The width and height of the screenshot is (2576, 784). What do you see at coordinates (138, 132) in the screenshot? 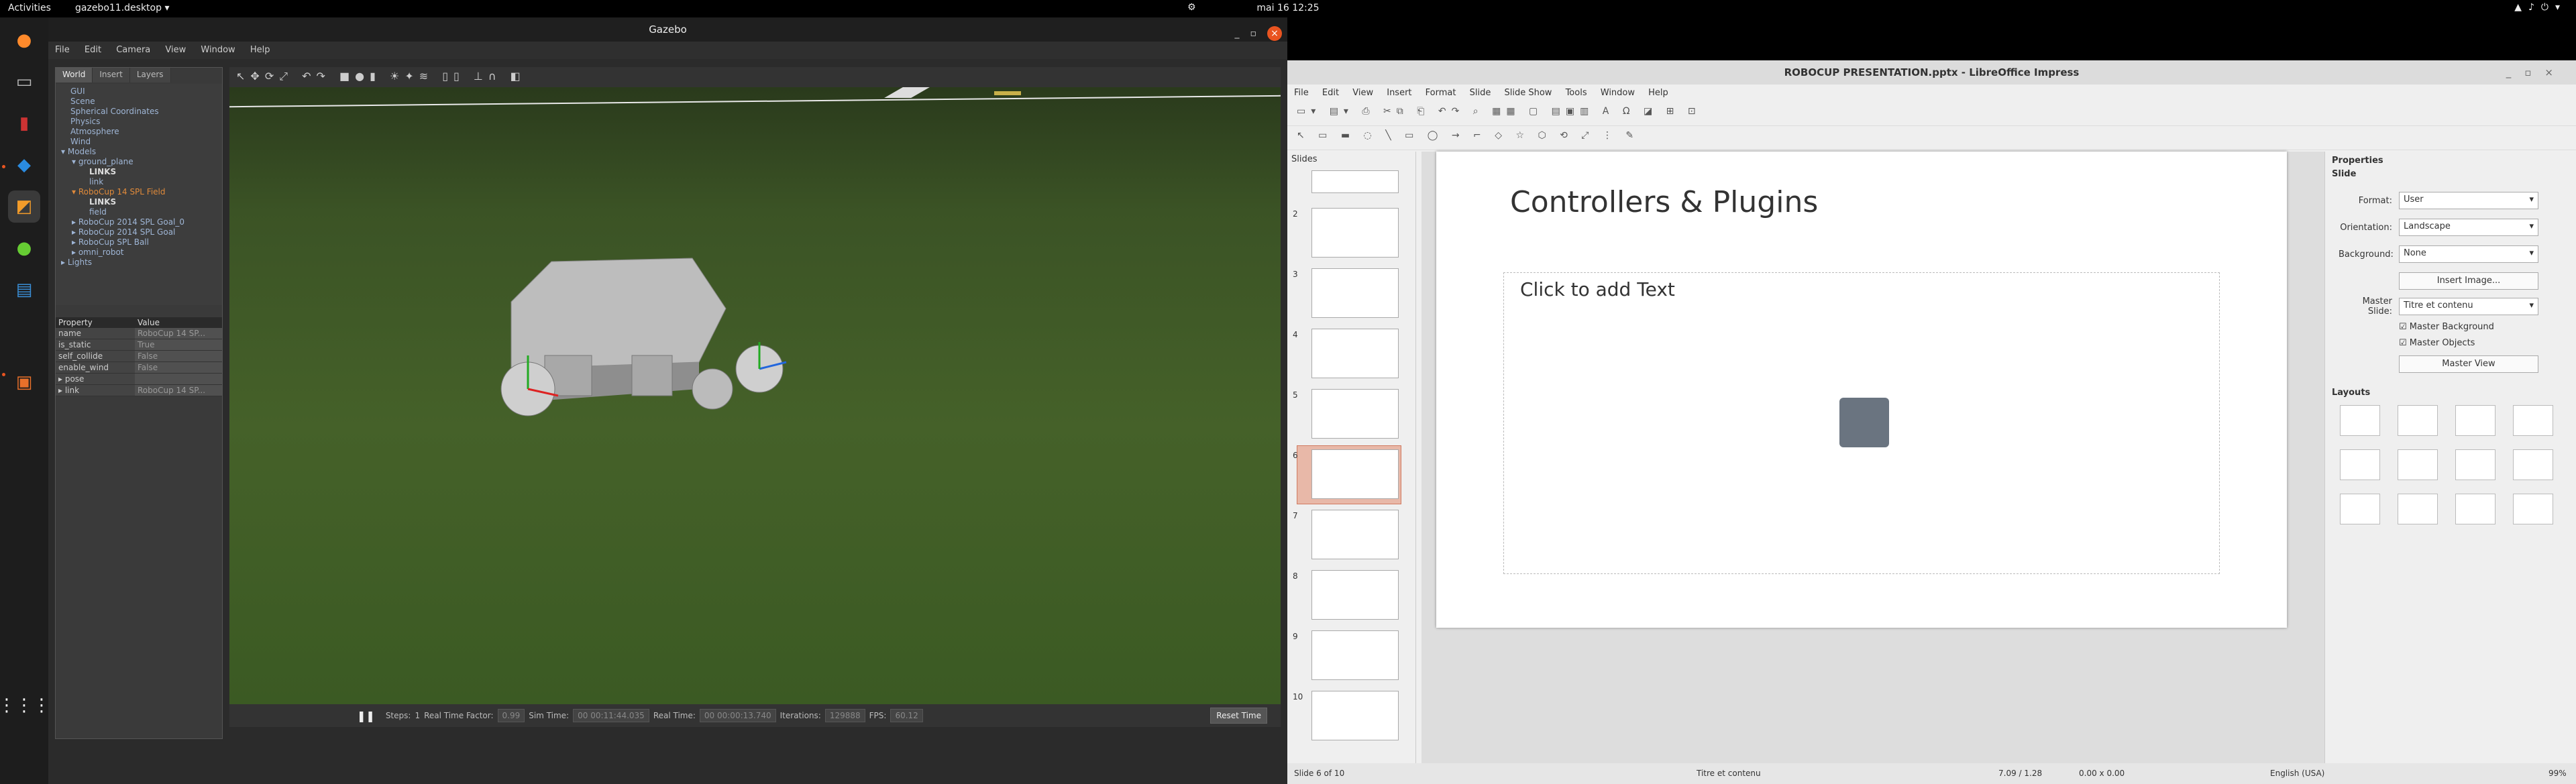
I see `tree-item: Atmosphere` at bounding box center [138, 132].